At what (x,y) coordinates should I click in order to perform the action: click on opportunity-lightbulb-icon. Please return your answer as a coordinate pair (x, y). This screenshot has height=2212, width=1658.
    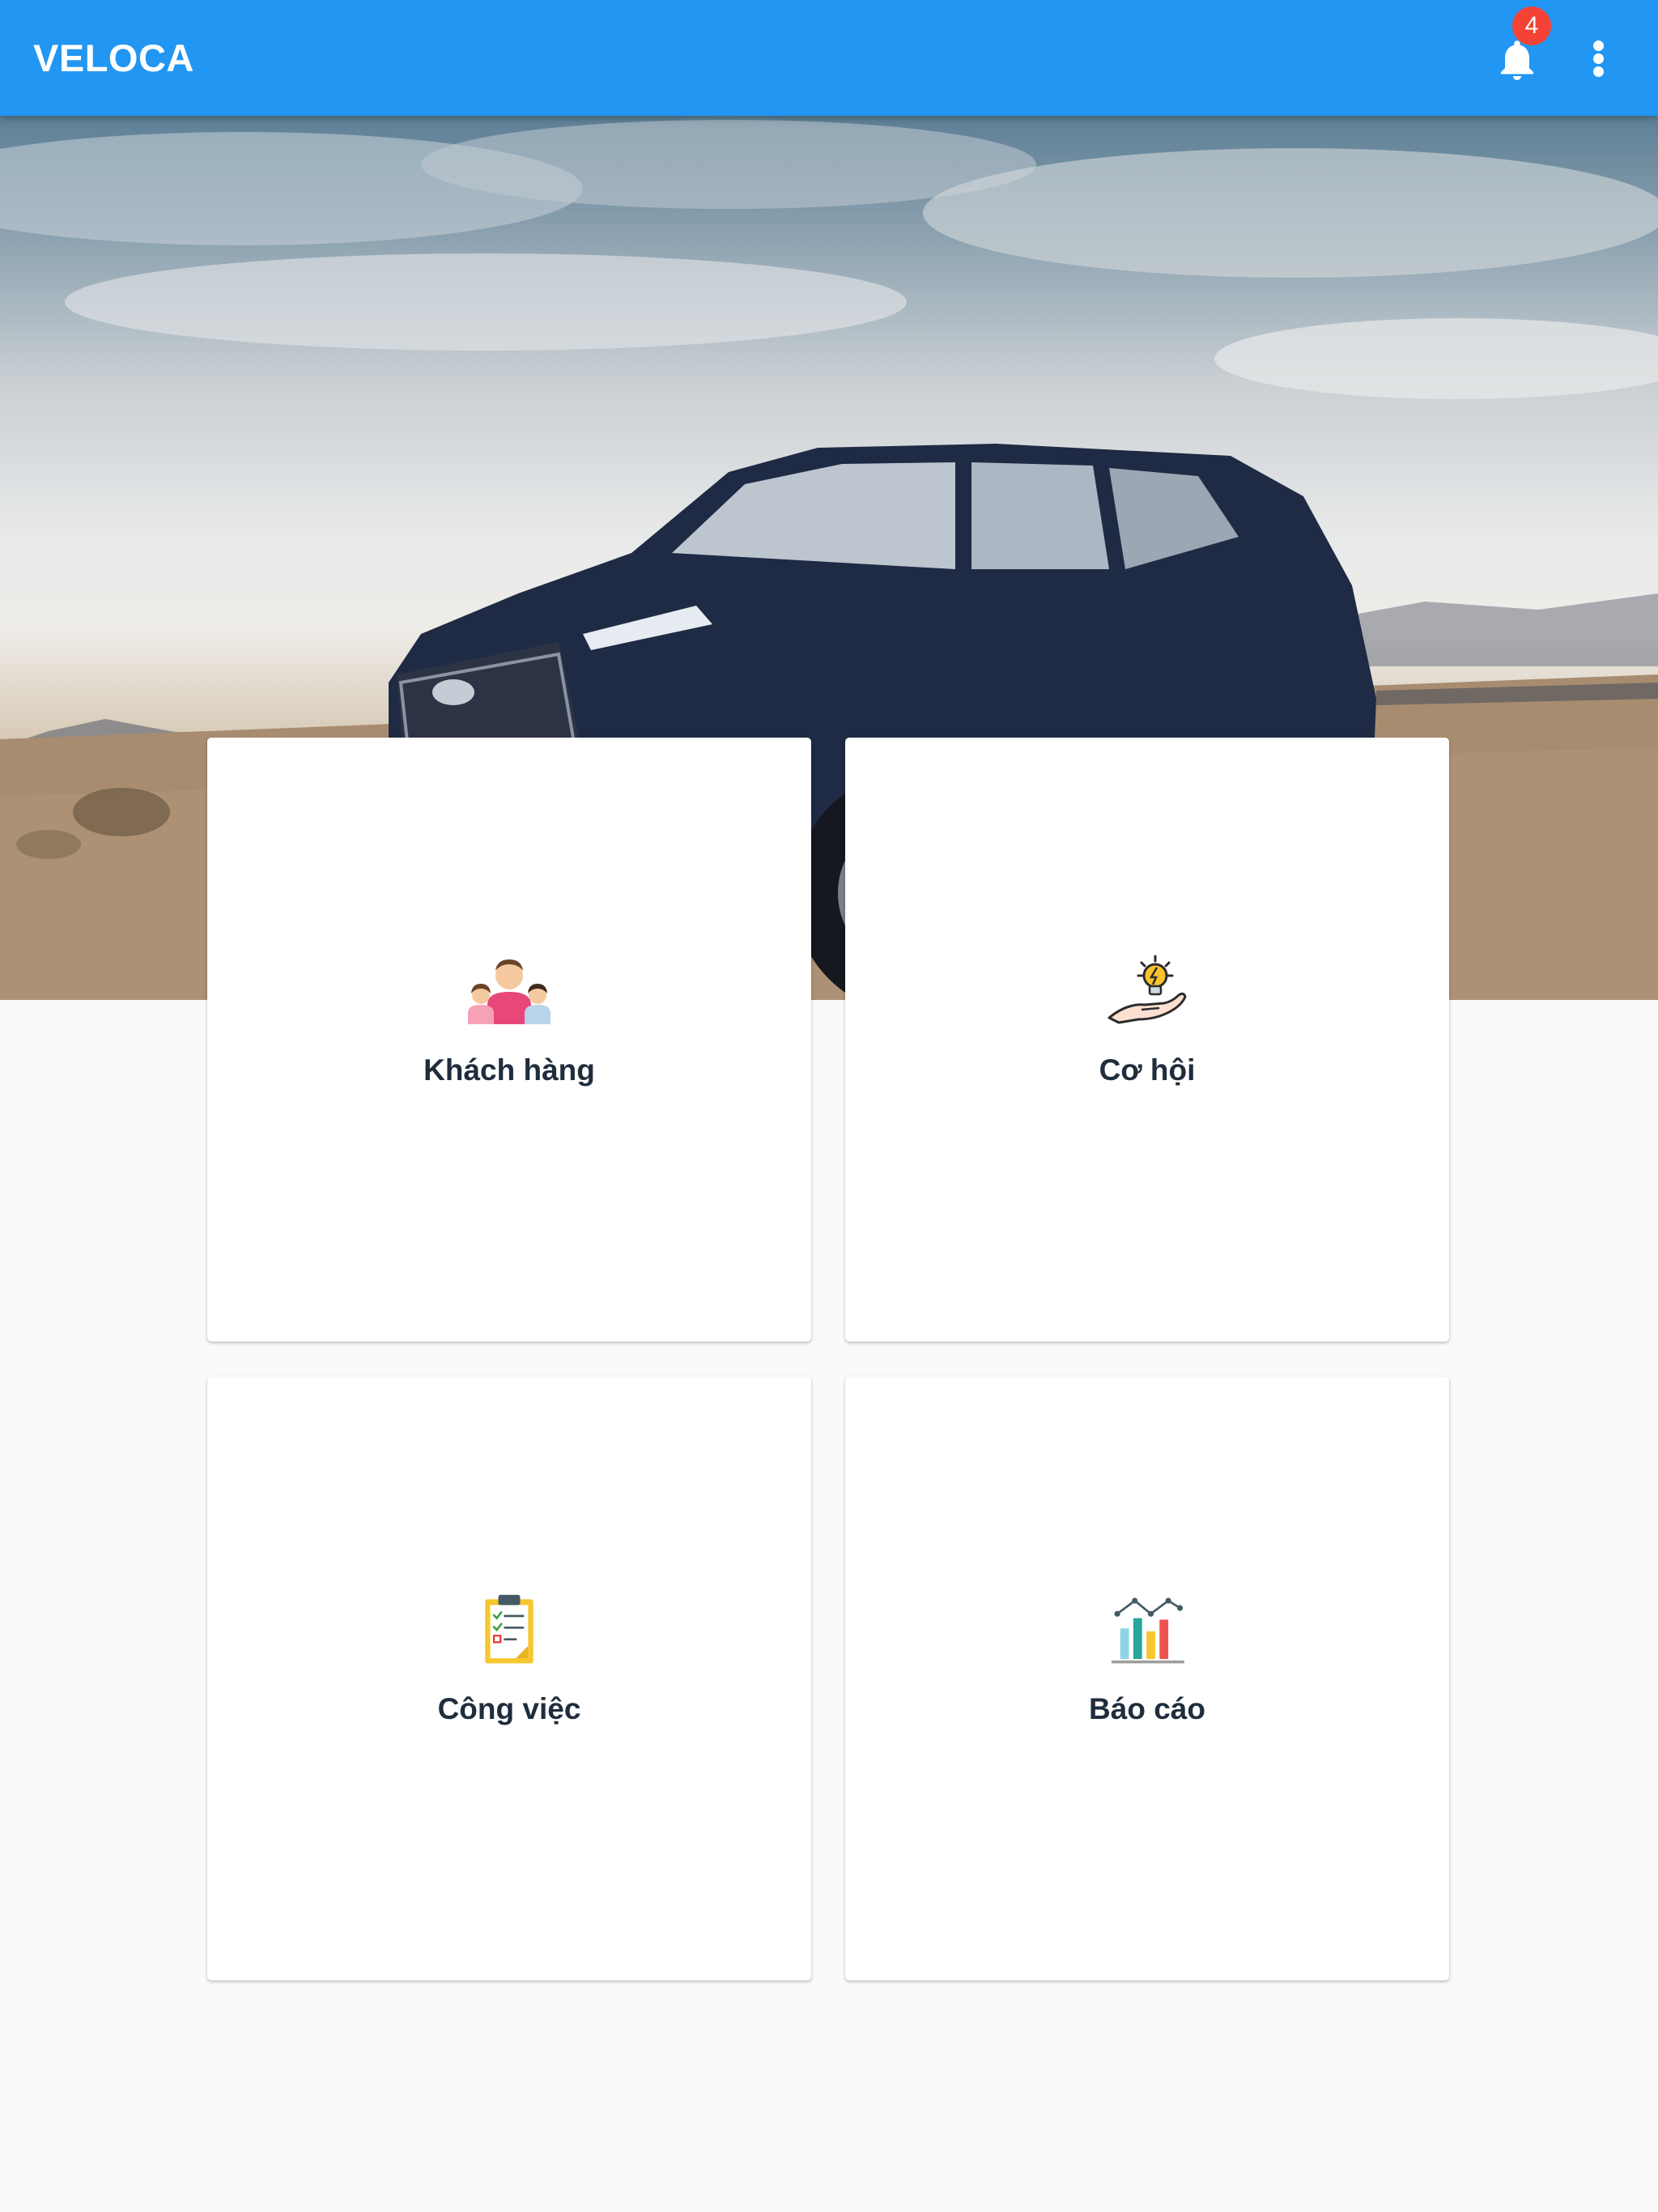
    Looking at the image, I should click on (1147, 990).